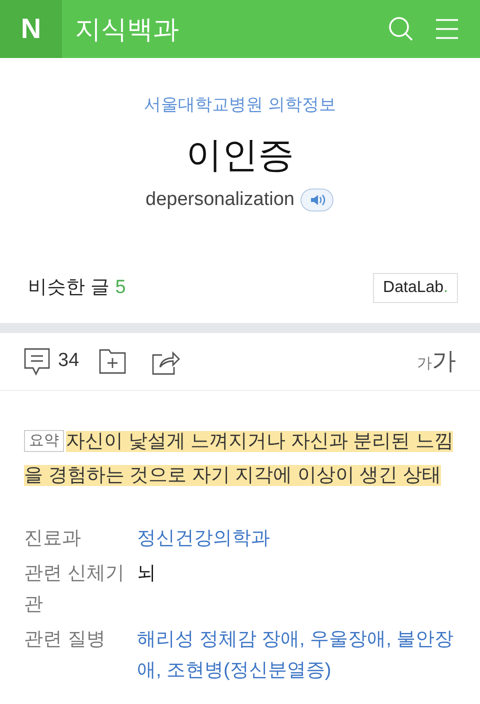  Describe the element at coordinates (31, 29) in the screenshot. I see `naver-logo: N` at that location.